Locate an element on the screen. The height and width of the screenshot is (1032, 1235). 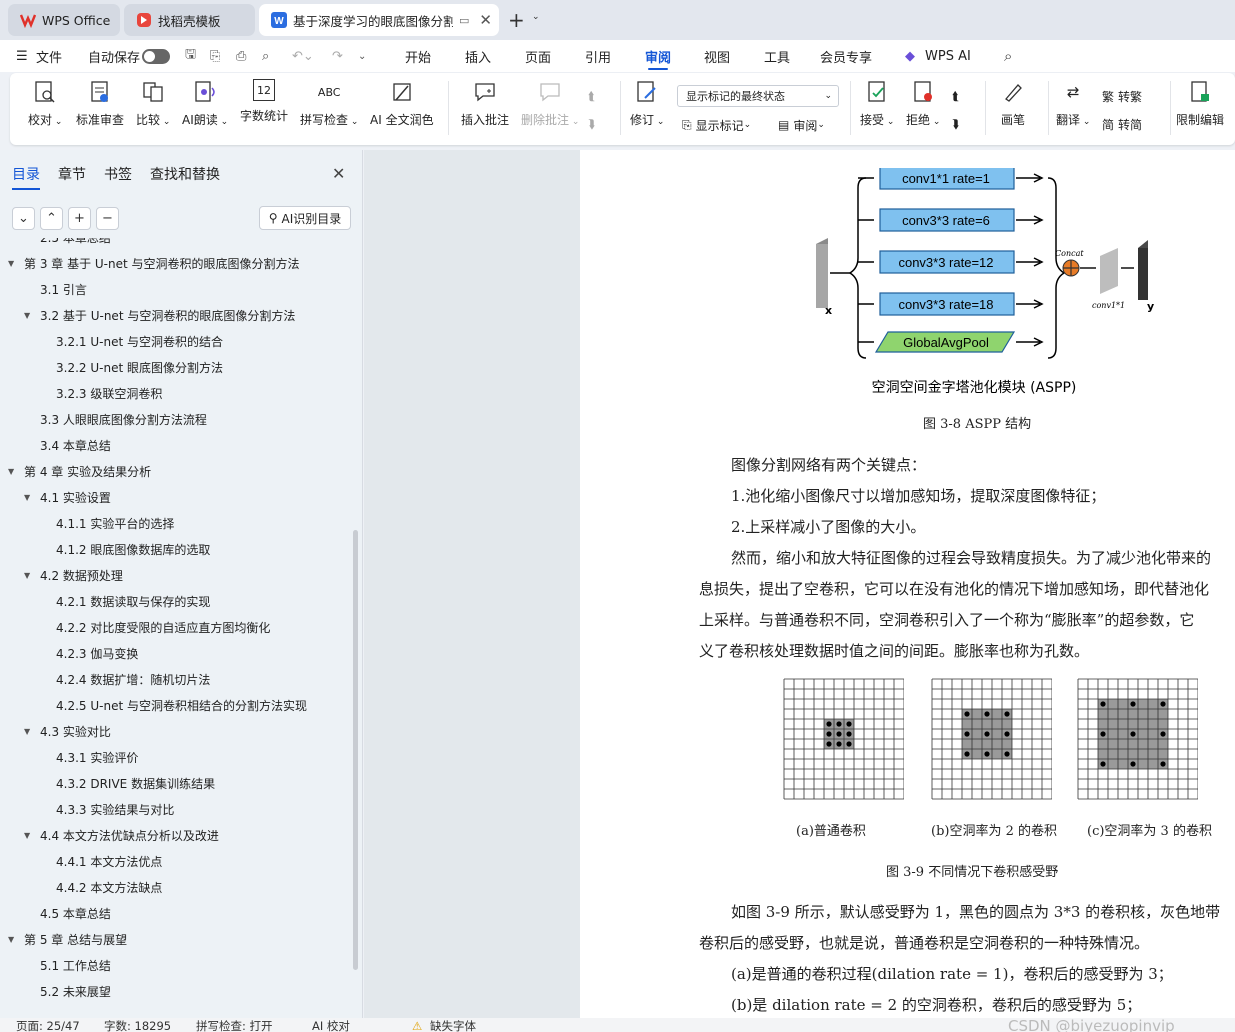
toc-item: 3.2.2 U-net 眼底图像分割方法 is located at coordinates (139, 367).